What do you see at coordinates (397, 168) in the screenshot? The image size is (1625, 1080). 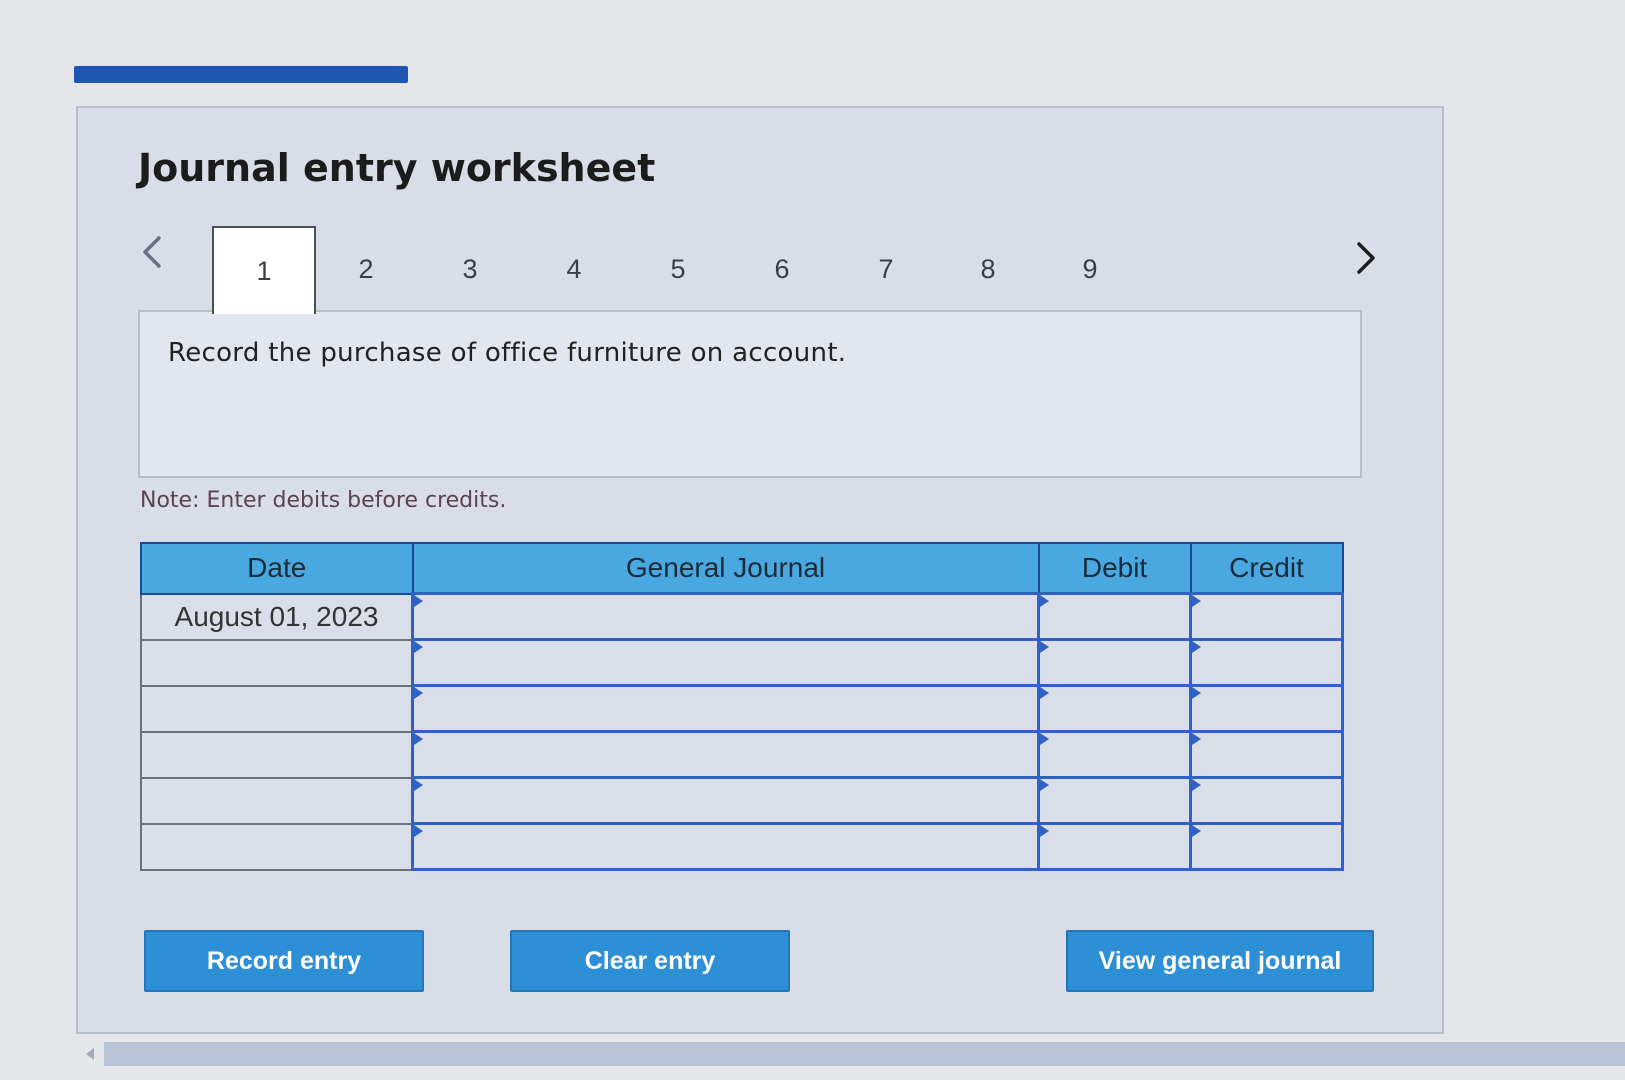 I see `page-title: Journal entry worksheet` at bounding box center [397, 168].